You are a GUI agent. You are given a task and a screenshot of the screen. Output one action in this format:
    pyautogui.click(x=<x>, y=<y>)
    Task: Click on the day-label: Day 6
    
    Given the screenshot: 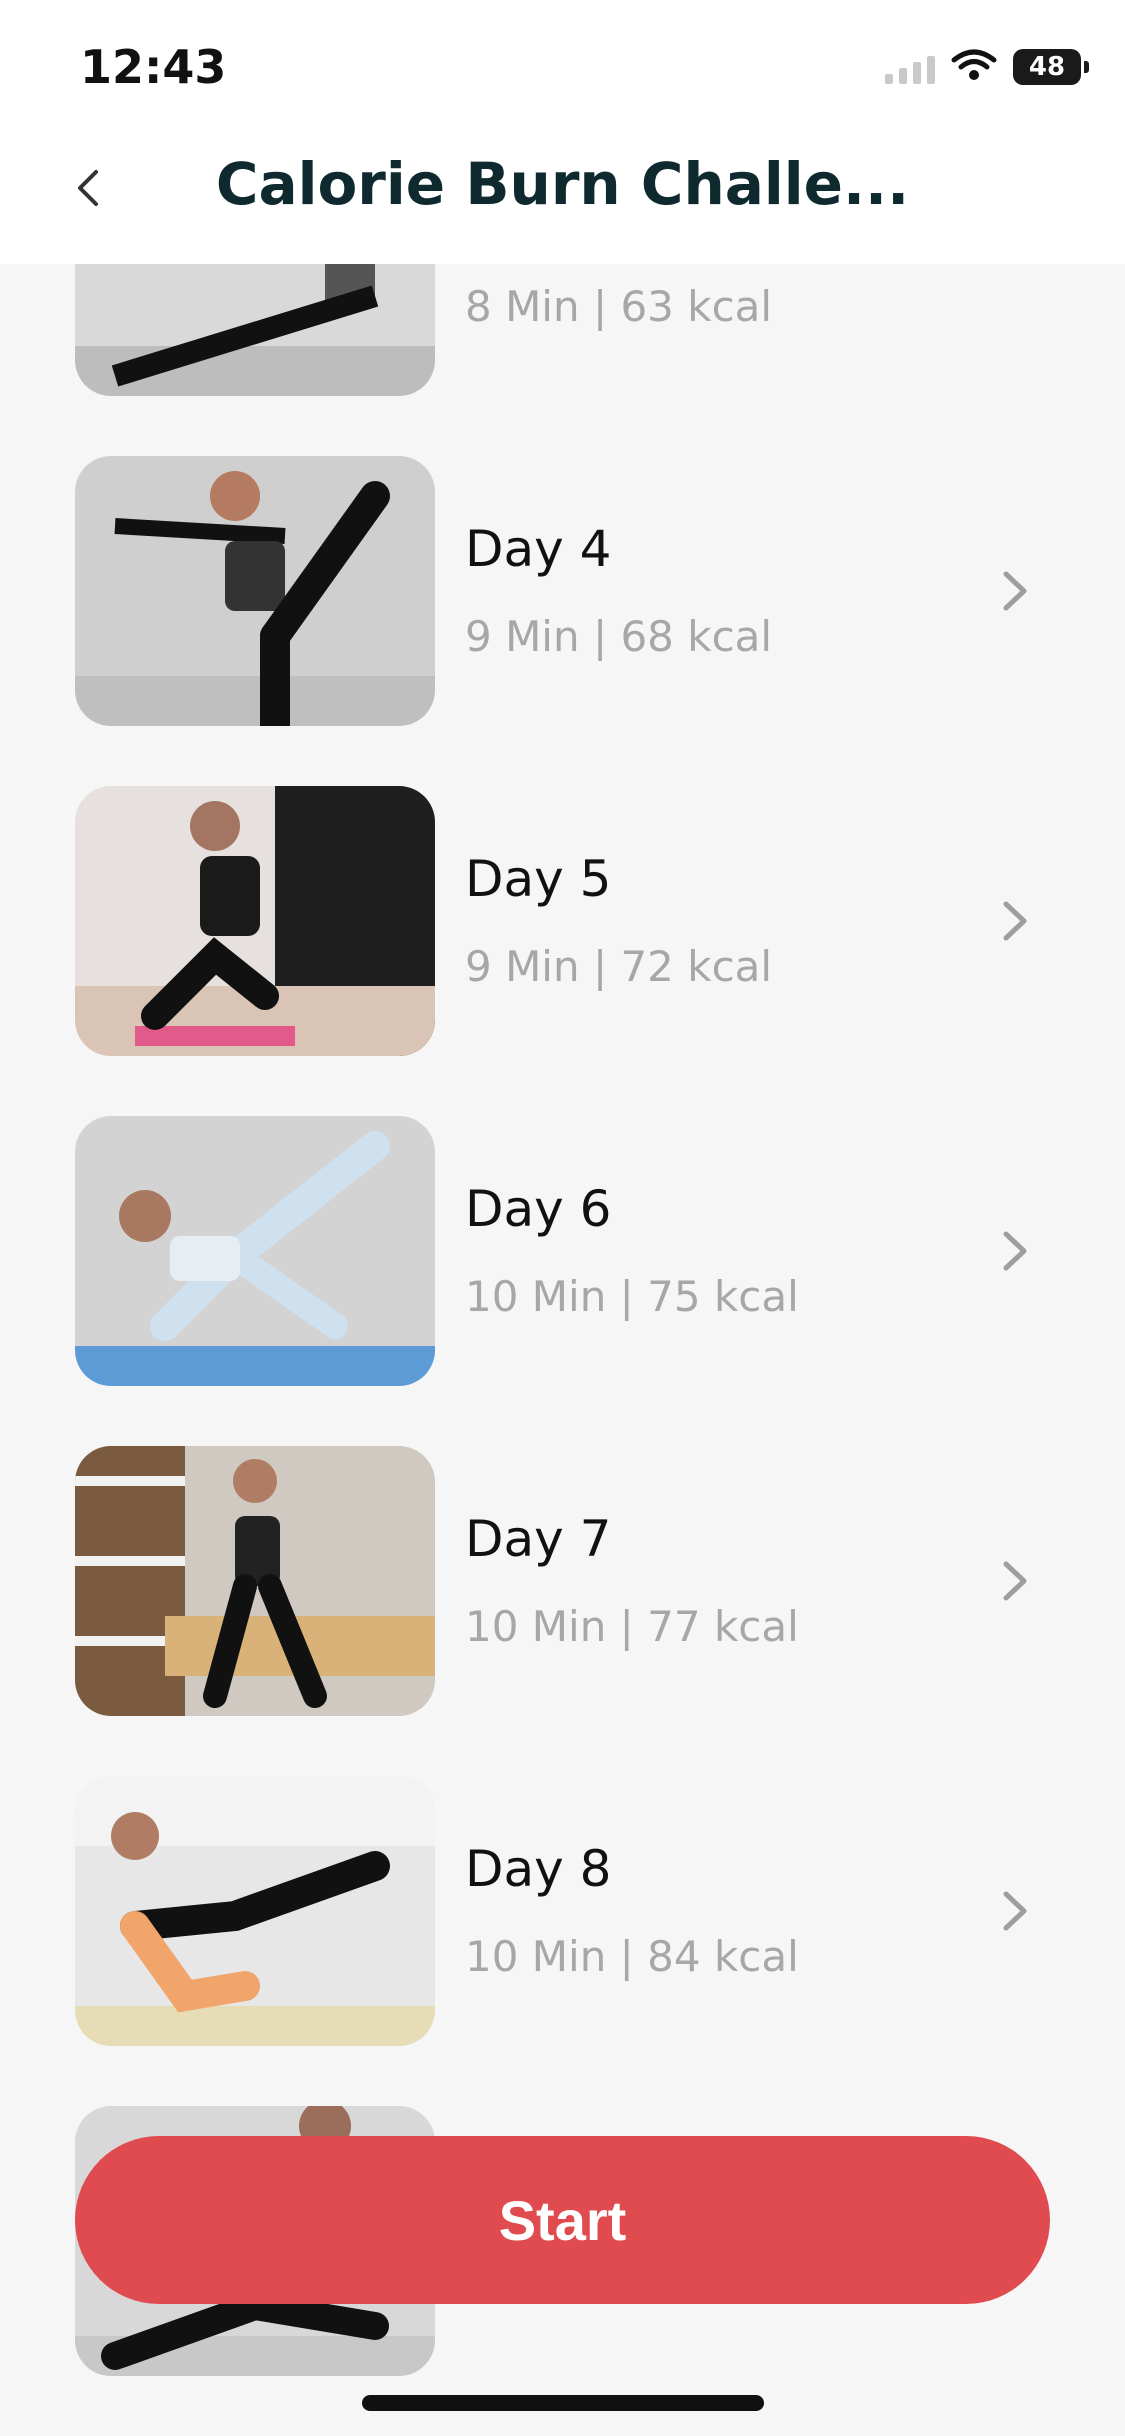 What is the action you would take?
    pyautogui.click(x=538, y=1209)
    